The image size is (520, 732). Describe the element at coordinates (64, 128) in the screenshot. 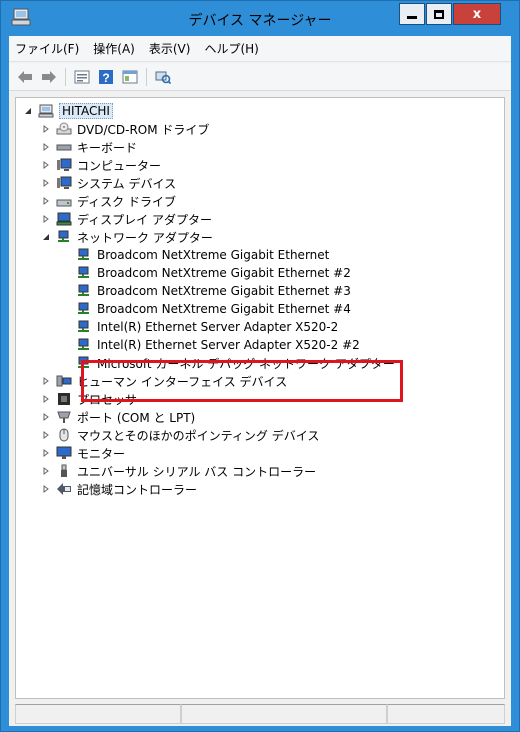

I see `dvd-drive-icon` at that location.